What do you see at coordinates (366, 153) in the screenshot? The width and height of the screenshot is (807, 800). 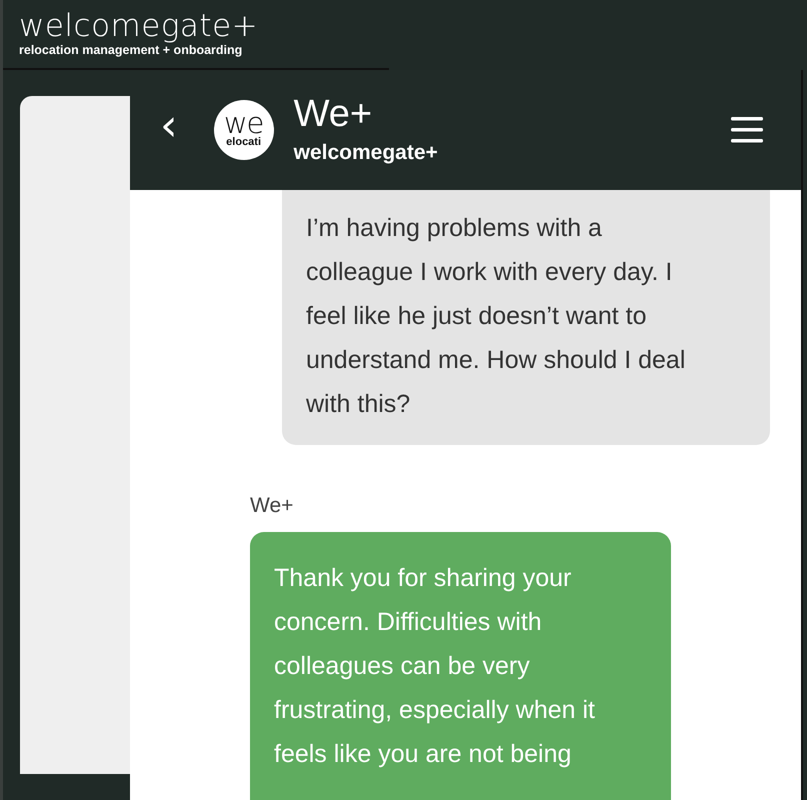 I see `chat-subtitle: welcomegate+` at bounding box center [366, 153].